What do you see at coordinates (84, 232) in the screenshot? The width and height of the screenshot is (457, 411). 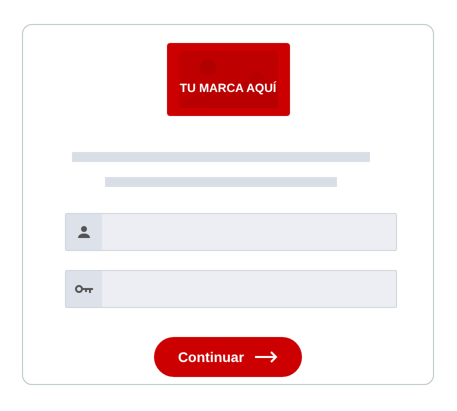 I see `user-icon` at bounding box center [84, 232].